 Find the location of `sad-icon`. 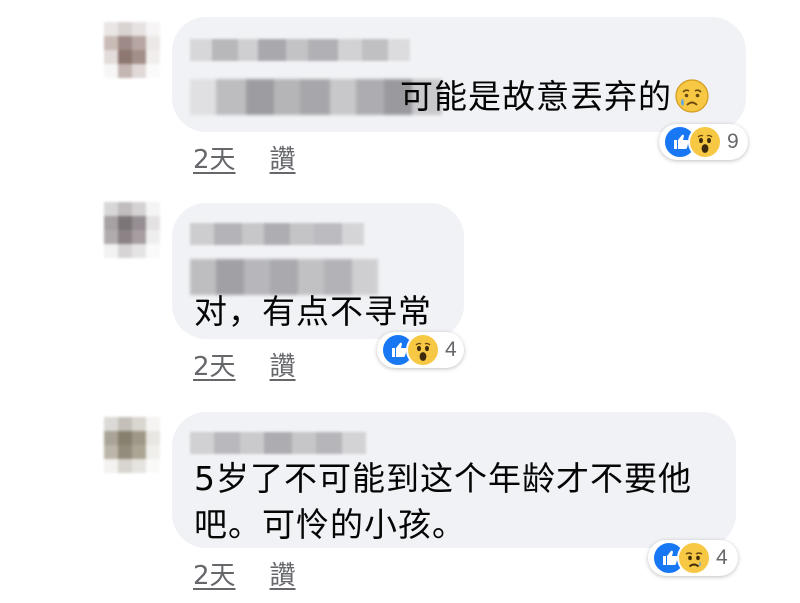

sad-icon is located at coordinates (694, 558).